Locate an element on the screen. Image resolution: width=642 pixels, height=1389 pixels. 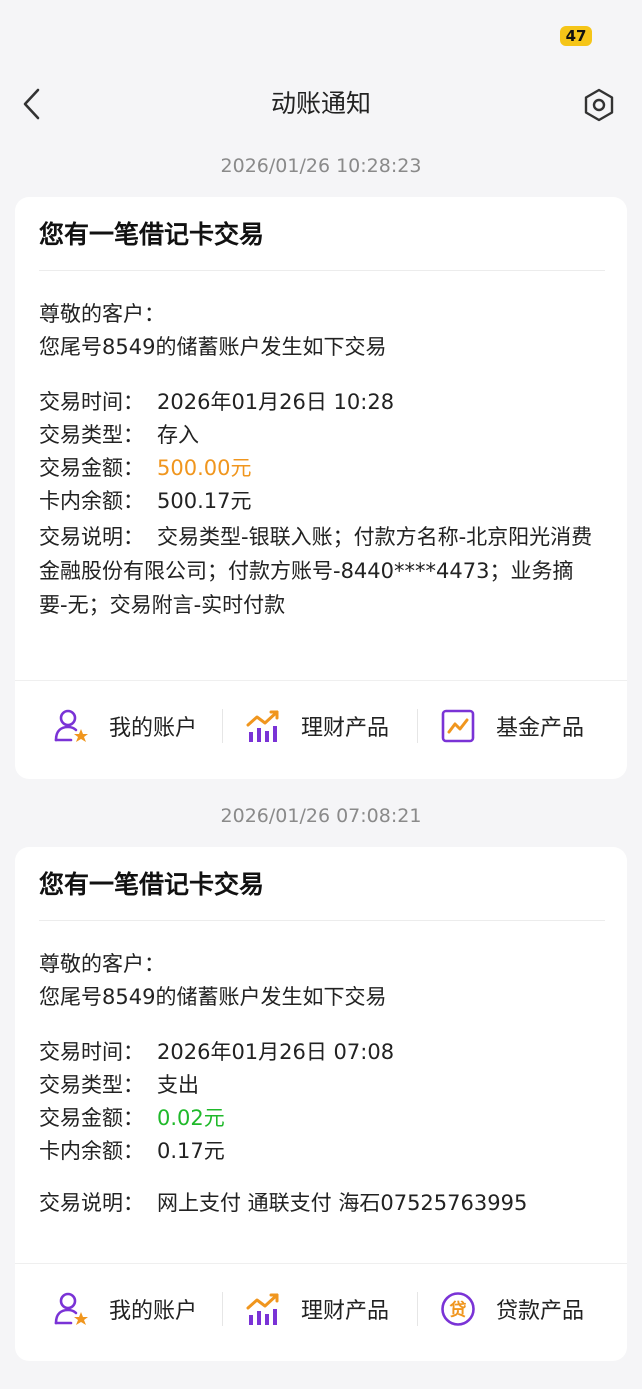
field-row: 交易金额： 0.02元 is located at coordinates (132, 1118).